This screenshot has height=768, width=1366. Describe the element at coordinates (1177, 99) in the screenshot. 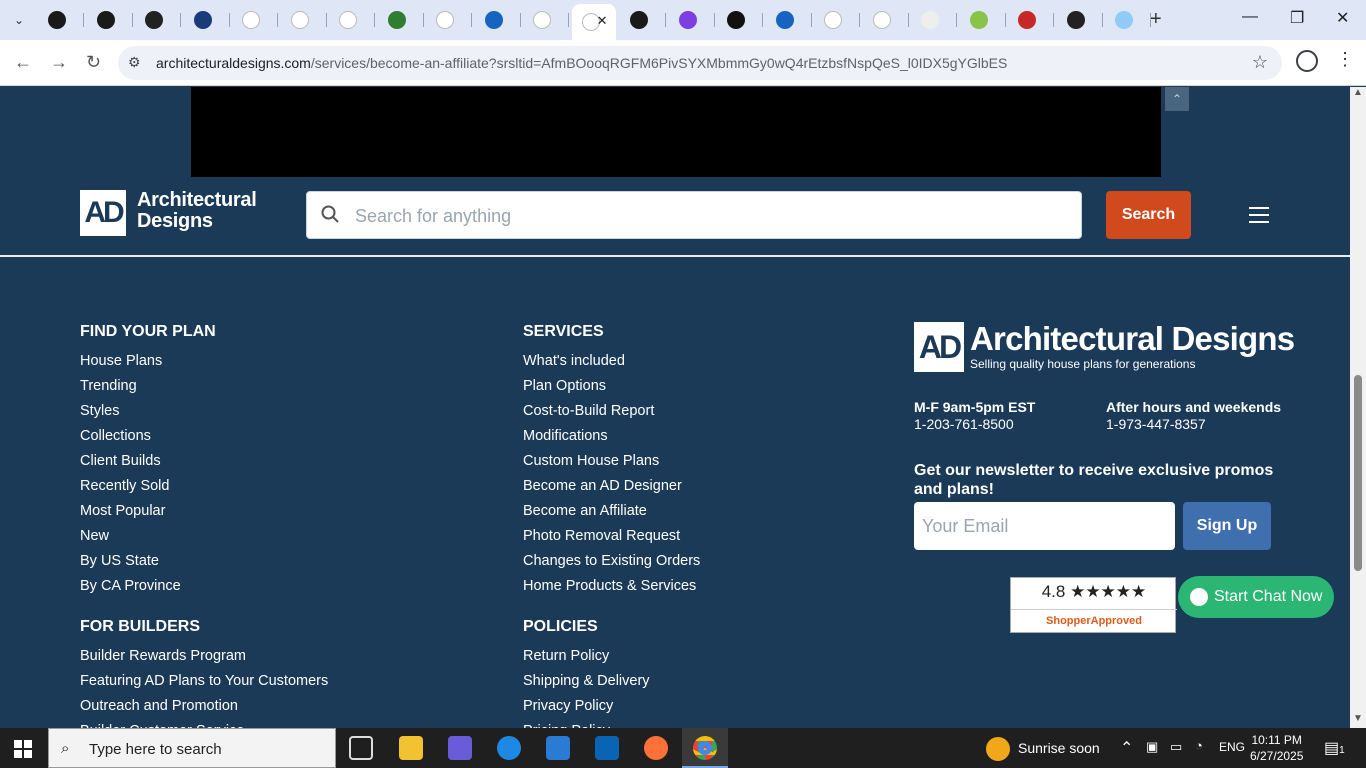

I see `scroll-to-top-button: ⌃` at that location.